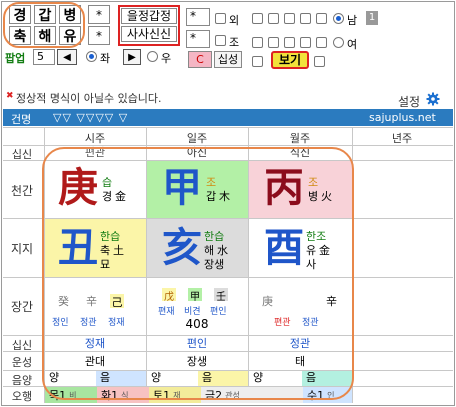 This screenshot has height=407, width=456. What do you see at coordinates (121, 378) in the screenshot?
I see `eumyang-2: 음` at bounding box center [121, 378].